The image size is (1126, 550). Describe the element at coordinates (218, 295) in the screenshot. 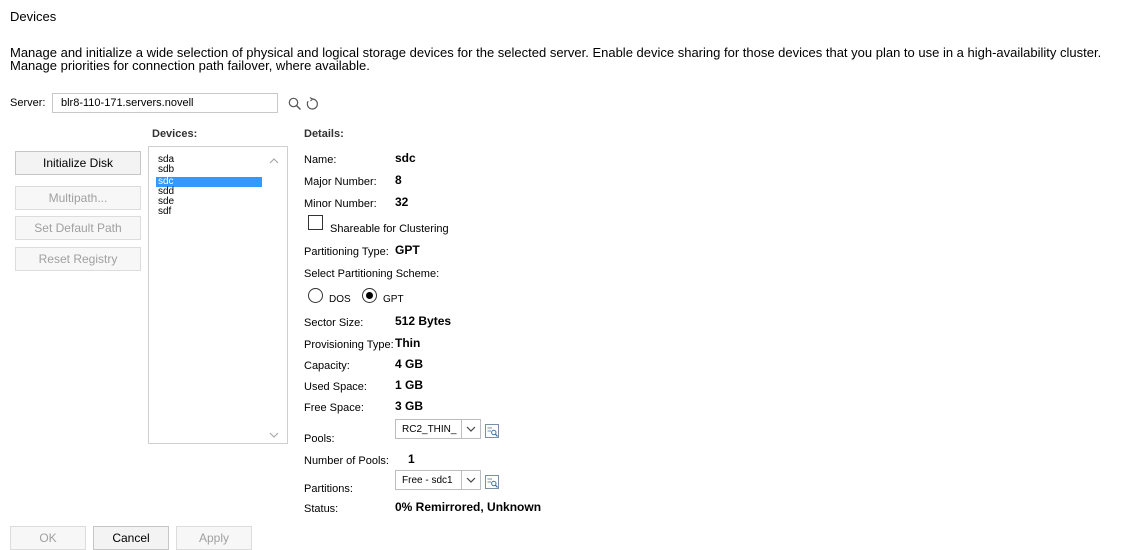

I see `device-list: sda sdb sdc sdd sde sdf` at that location.